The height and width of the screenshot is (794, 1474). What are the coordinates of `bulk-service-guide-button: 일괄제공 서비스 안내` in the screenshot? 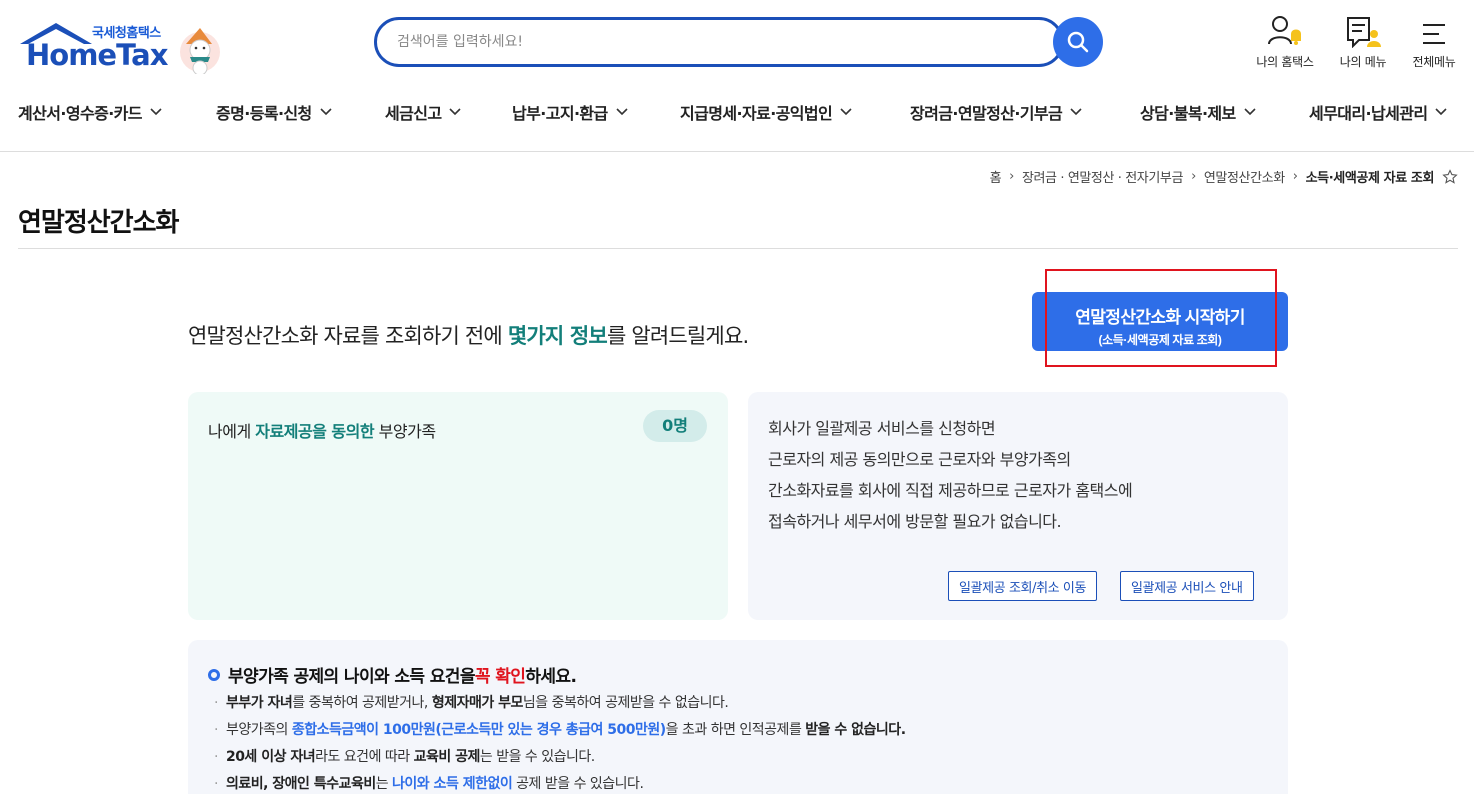 It's located at (1187, 586).